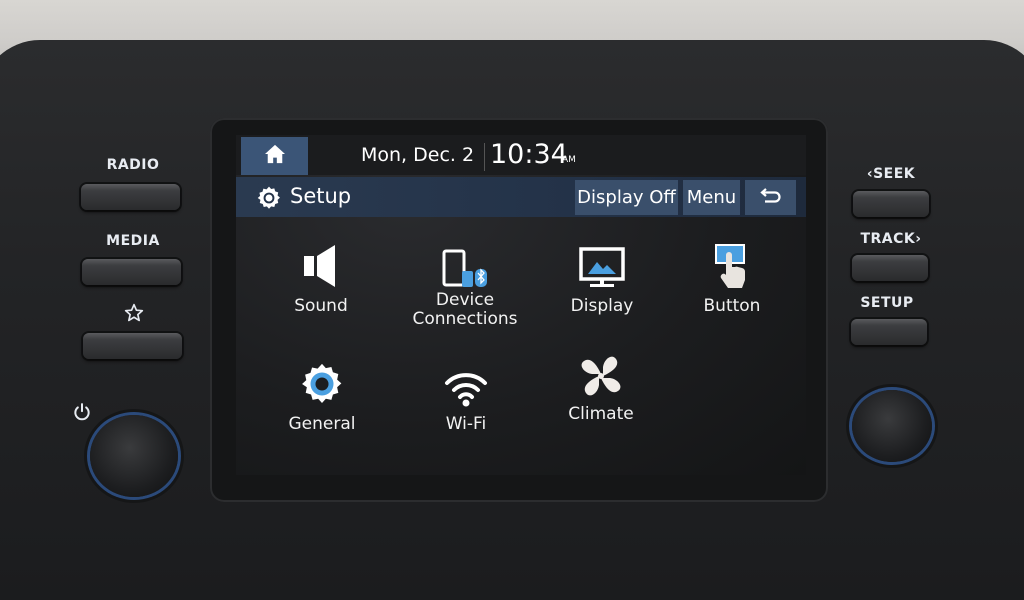  What do you see at coordinates (602, 264) in the screenshot?
I see `display-icon` at bounding box center [602, 264].